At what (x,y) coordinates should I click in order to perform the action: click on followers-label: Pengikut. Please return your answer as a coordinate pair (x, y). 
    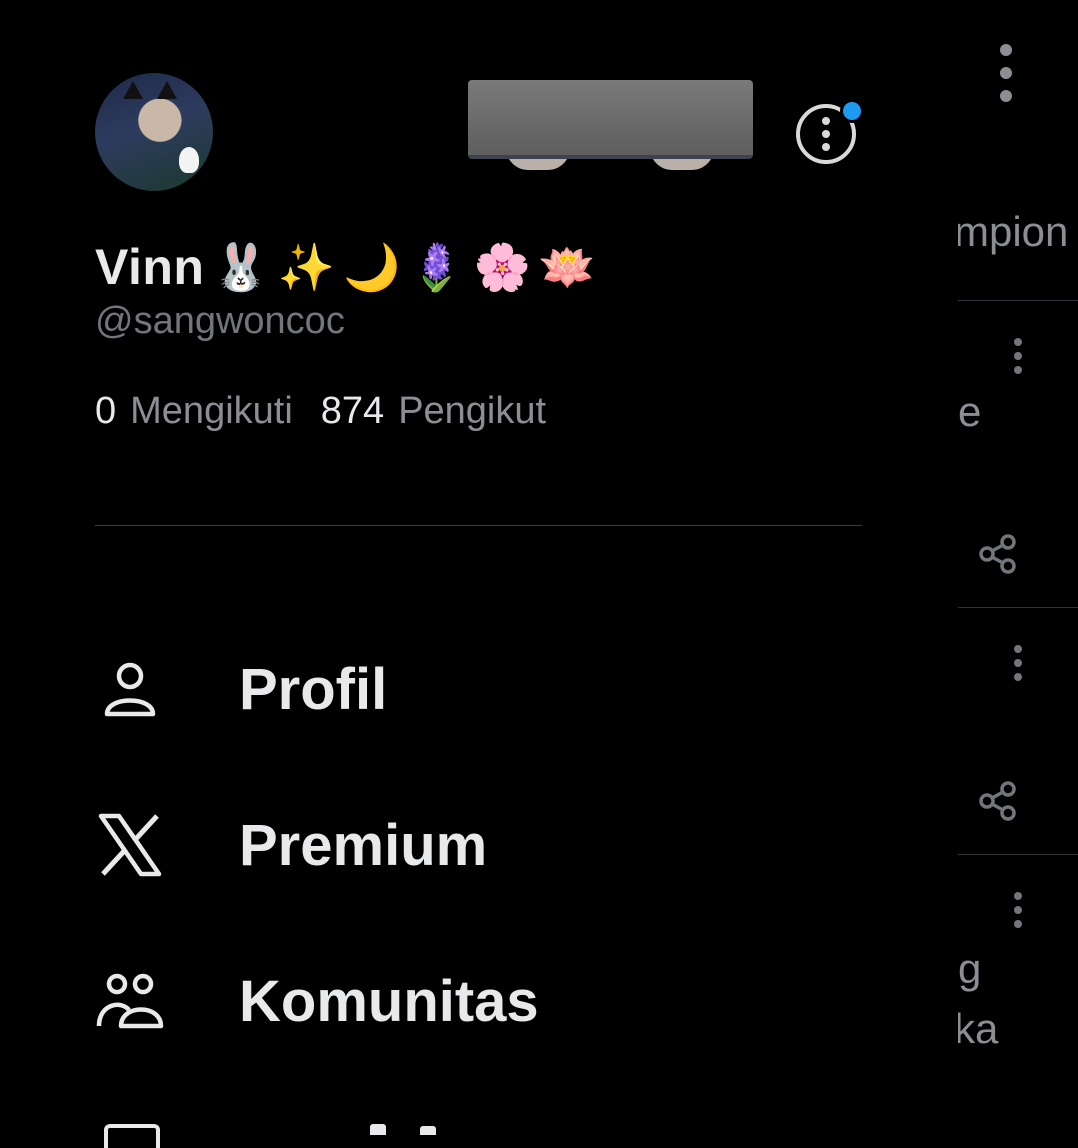
    Looking at the image, I should click on (472, 411).